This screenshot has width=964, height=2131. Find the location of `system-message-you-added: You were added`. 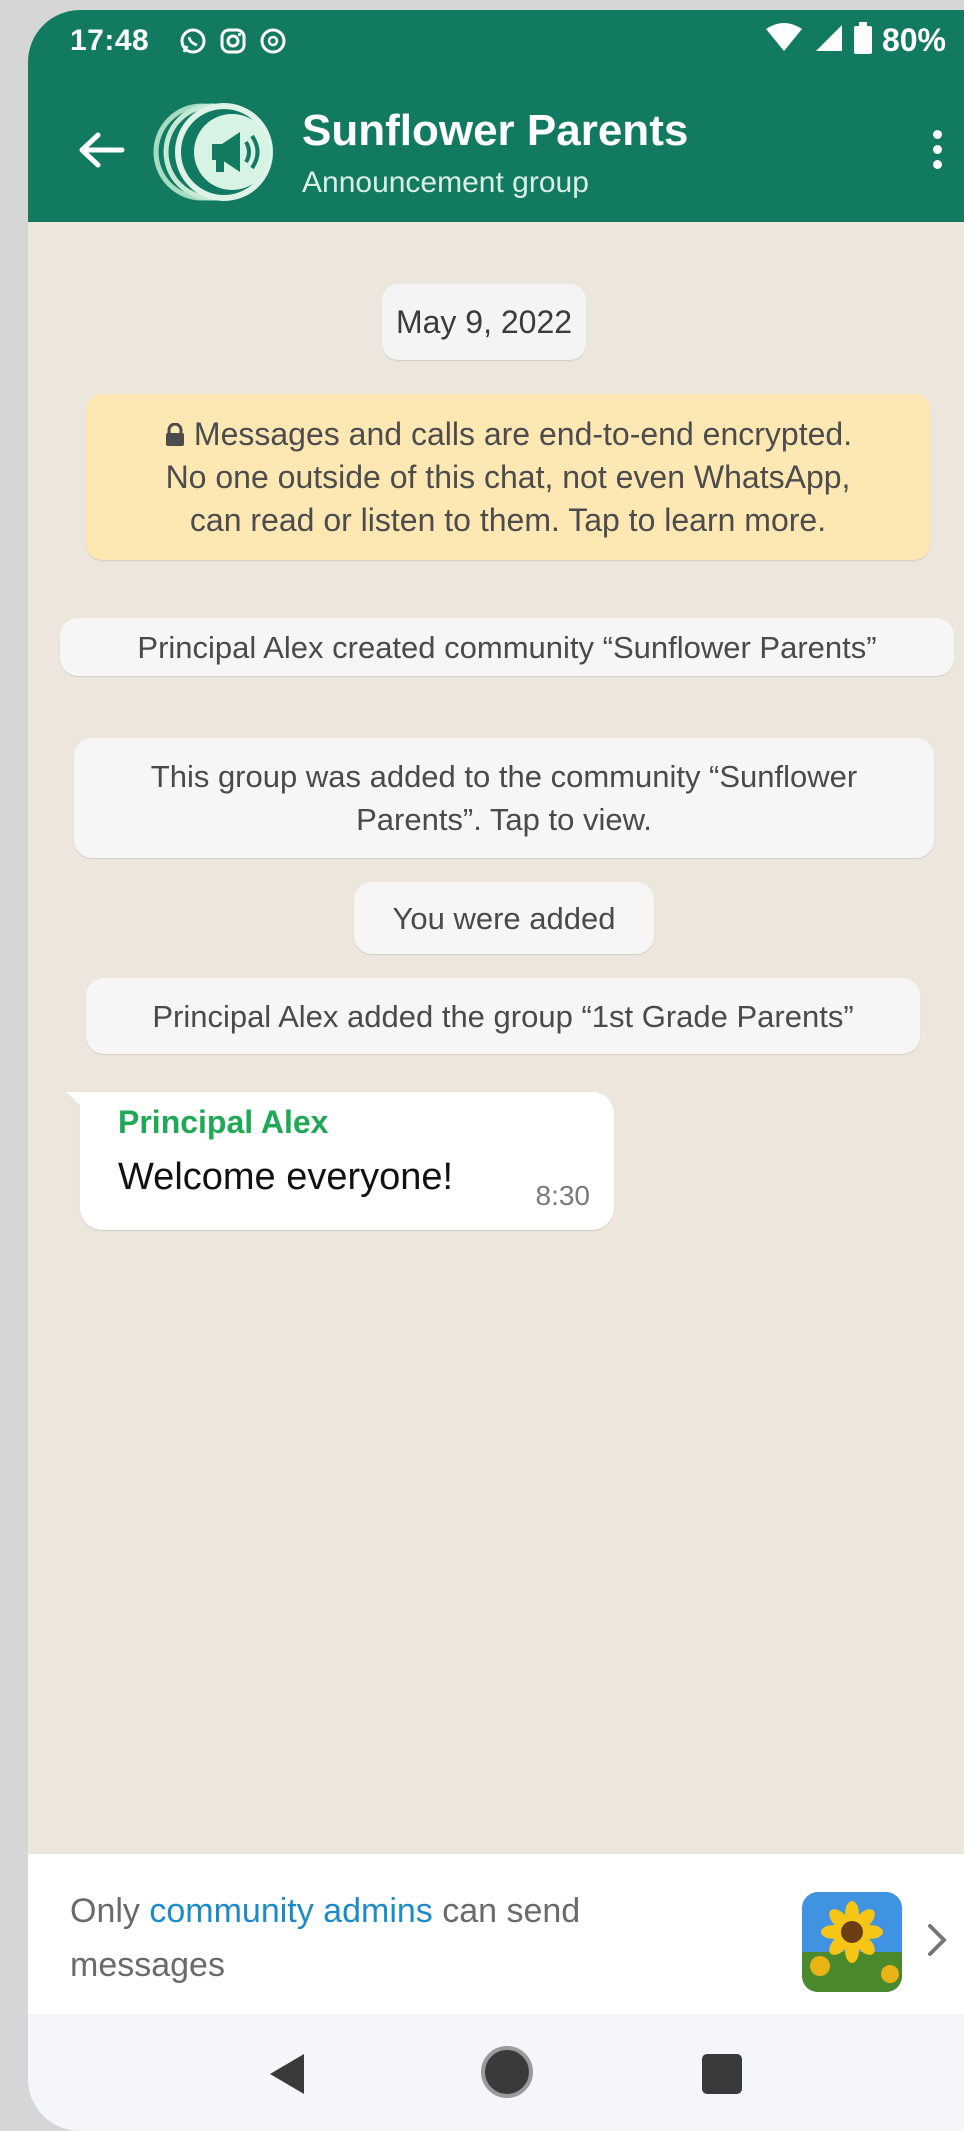

system-message-you-added: You were added is located at coordinates (504, 918).